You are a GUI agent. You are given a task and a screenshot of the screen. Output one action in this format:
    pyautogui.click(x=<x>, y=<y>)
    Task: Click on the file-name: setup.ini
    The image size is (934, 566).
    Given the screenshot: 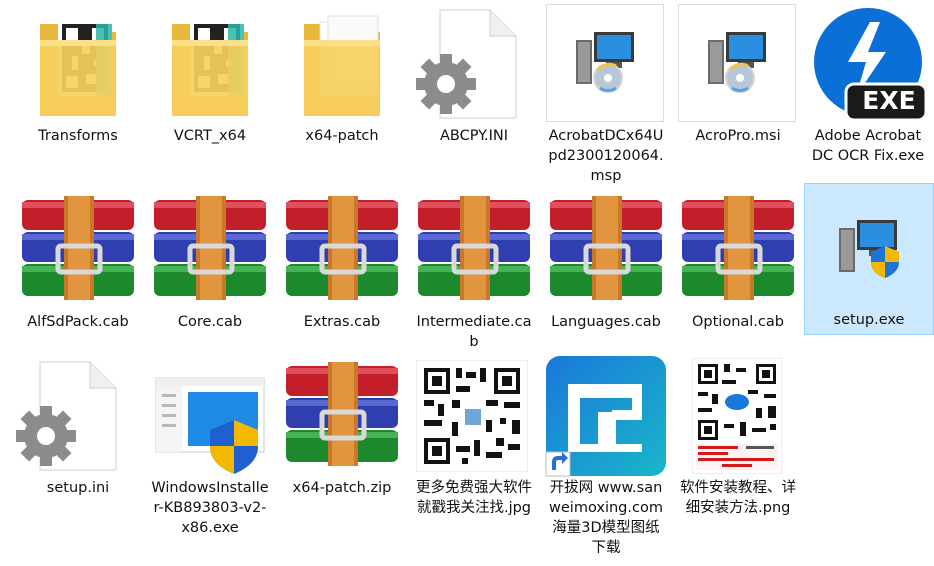 What is the action you would take?
    pyautogui.click(x=78, y=488)
    